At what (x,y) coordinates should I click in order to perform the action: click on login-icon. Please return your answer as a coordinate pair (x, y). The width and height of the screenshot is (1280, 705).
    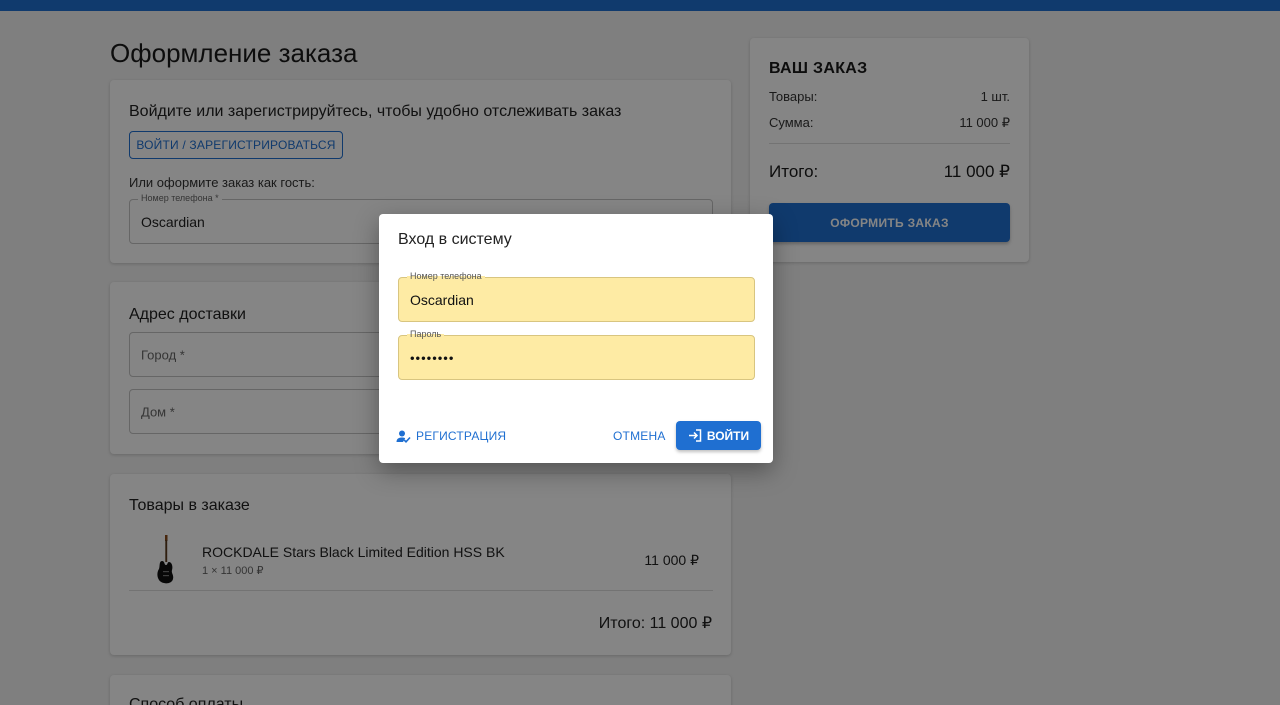
    Looking at the image, I should click on (695, 435).